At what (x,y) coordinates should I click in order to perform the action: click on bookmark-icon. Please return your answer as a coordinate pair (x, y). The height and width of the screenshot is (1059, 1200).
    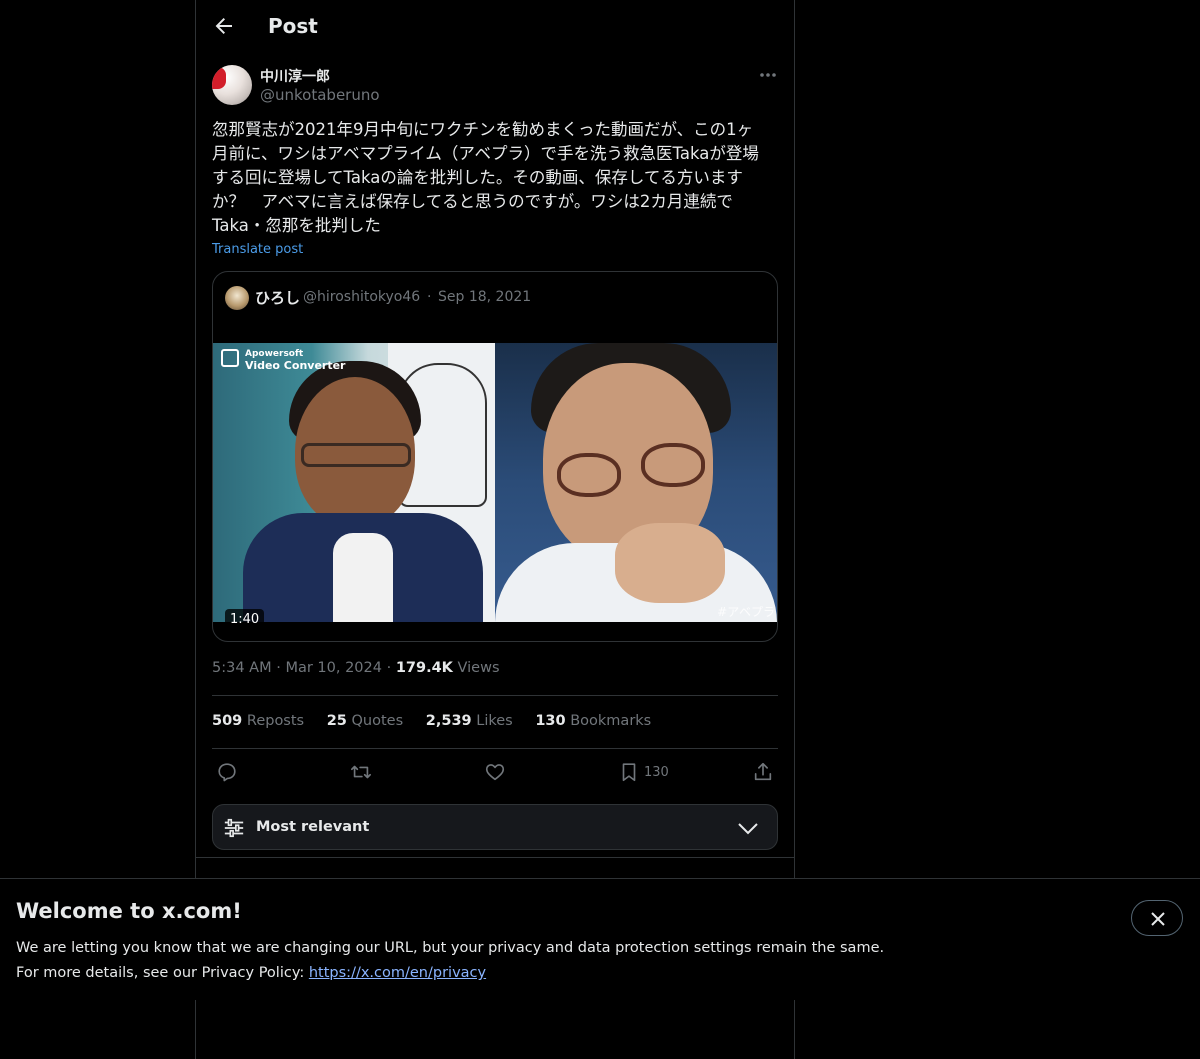
    Looking at the image, I should click on (629, 772).